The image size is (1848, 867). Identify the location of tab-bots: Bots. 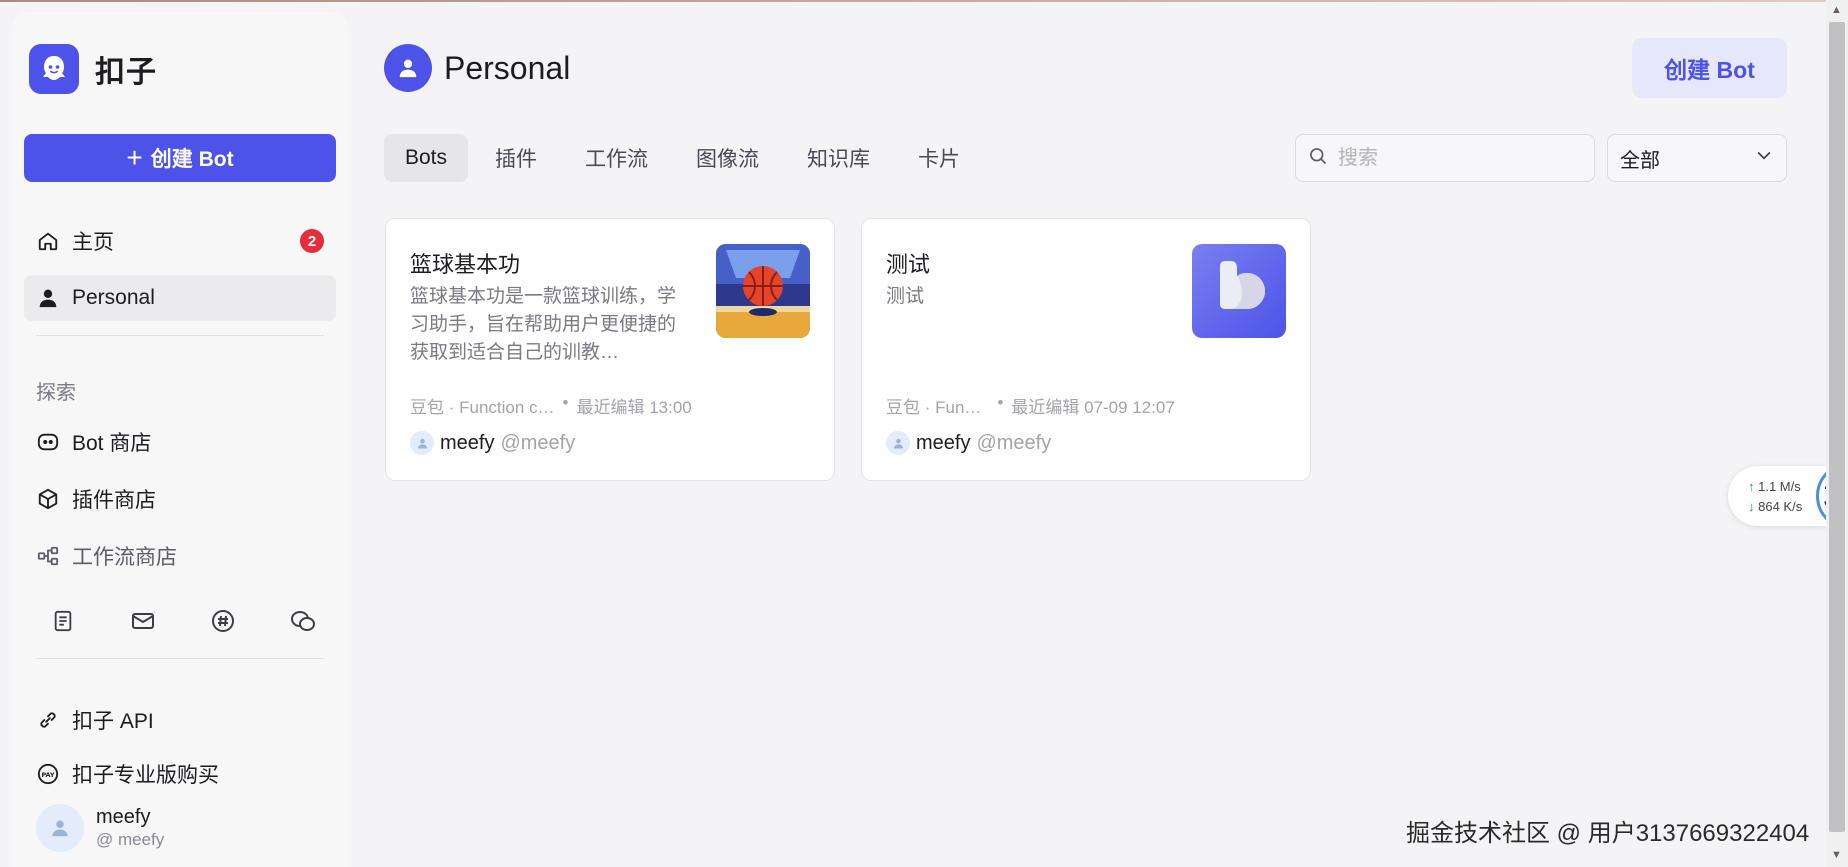
(426, 158).